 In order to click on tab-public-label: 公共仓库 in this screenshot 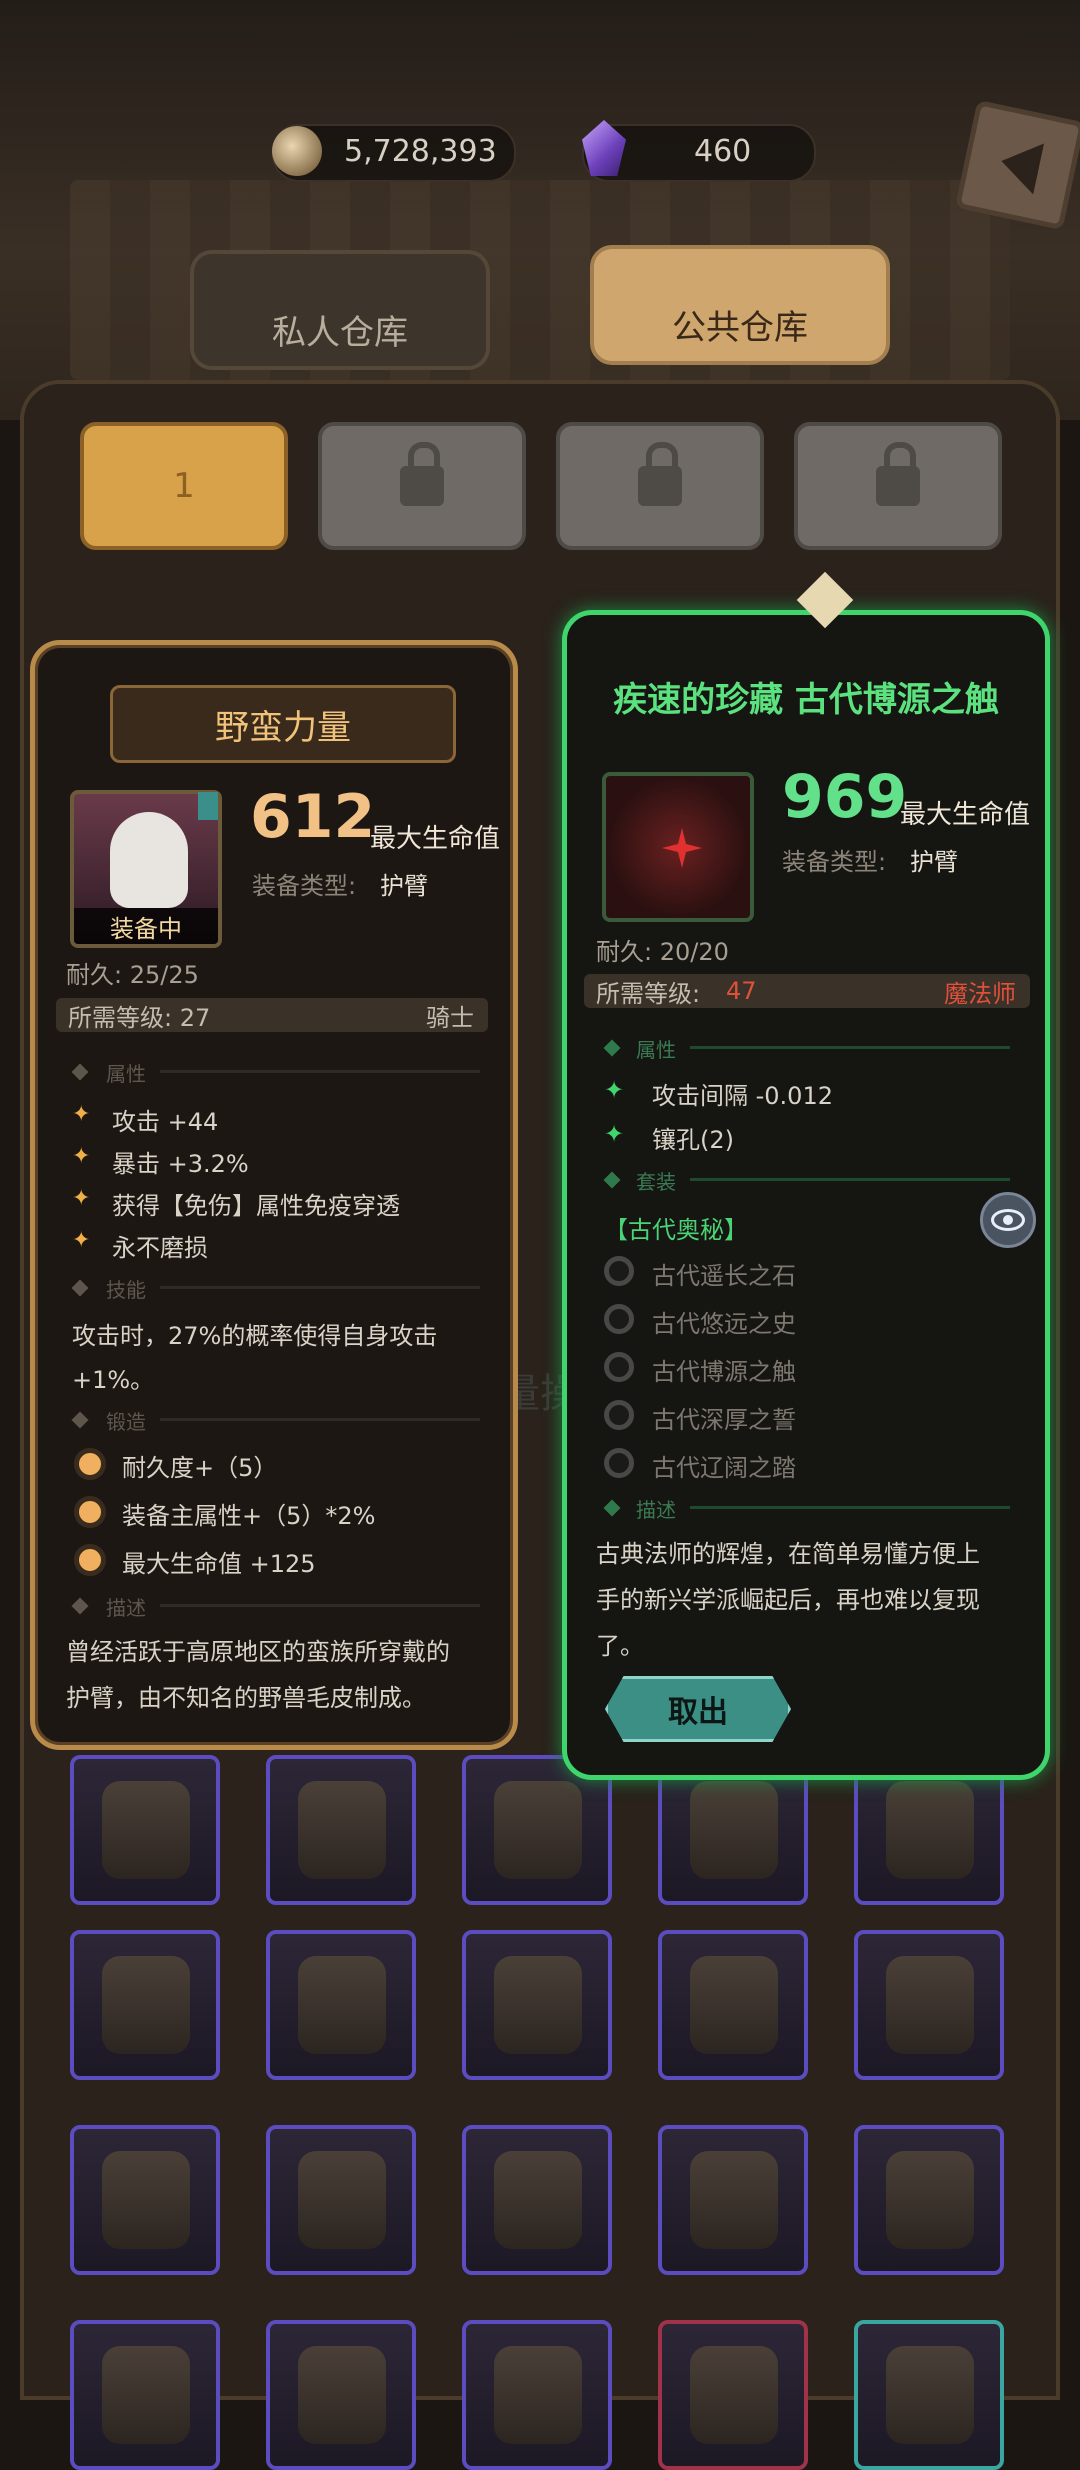, I will do `click(740, 328)`.